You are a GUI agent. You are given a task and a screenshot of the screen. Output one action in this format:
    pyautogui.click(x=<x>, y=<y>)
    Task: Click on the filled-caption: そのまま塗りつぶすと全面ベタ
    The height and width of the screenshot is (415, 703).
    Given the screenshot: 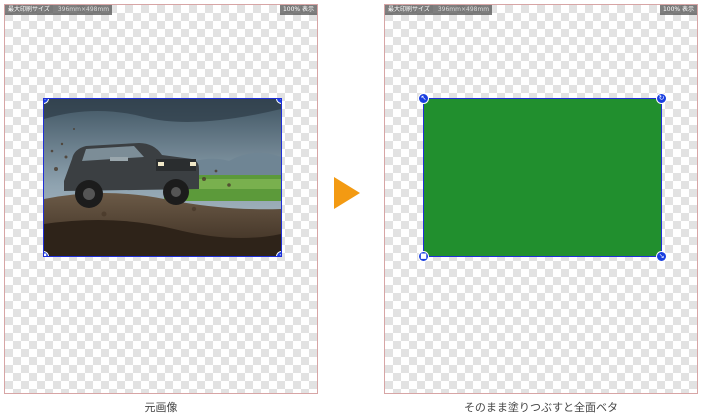 What is the action you would take?
    pyautogui.click(x=541, y=407)
    